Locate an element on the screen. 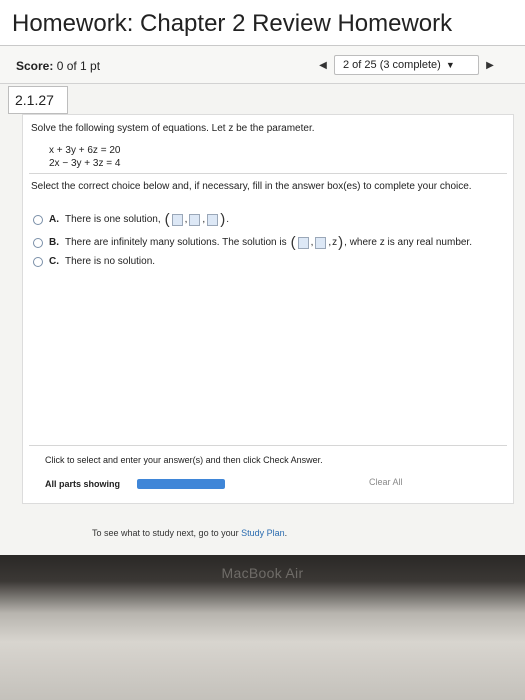  choice-a-suffix: . is located at coordinates (227, 219).